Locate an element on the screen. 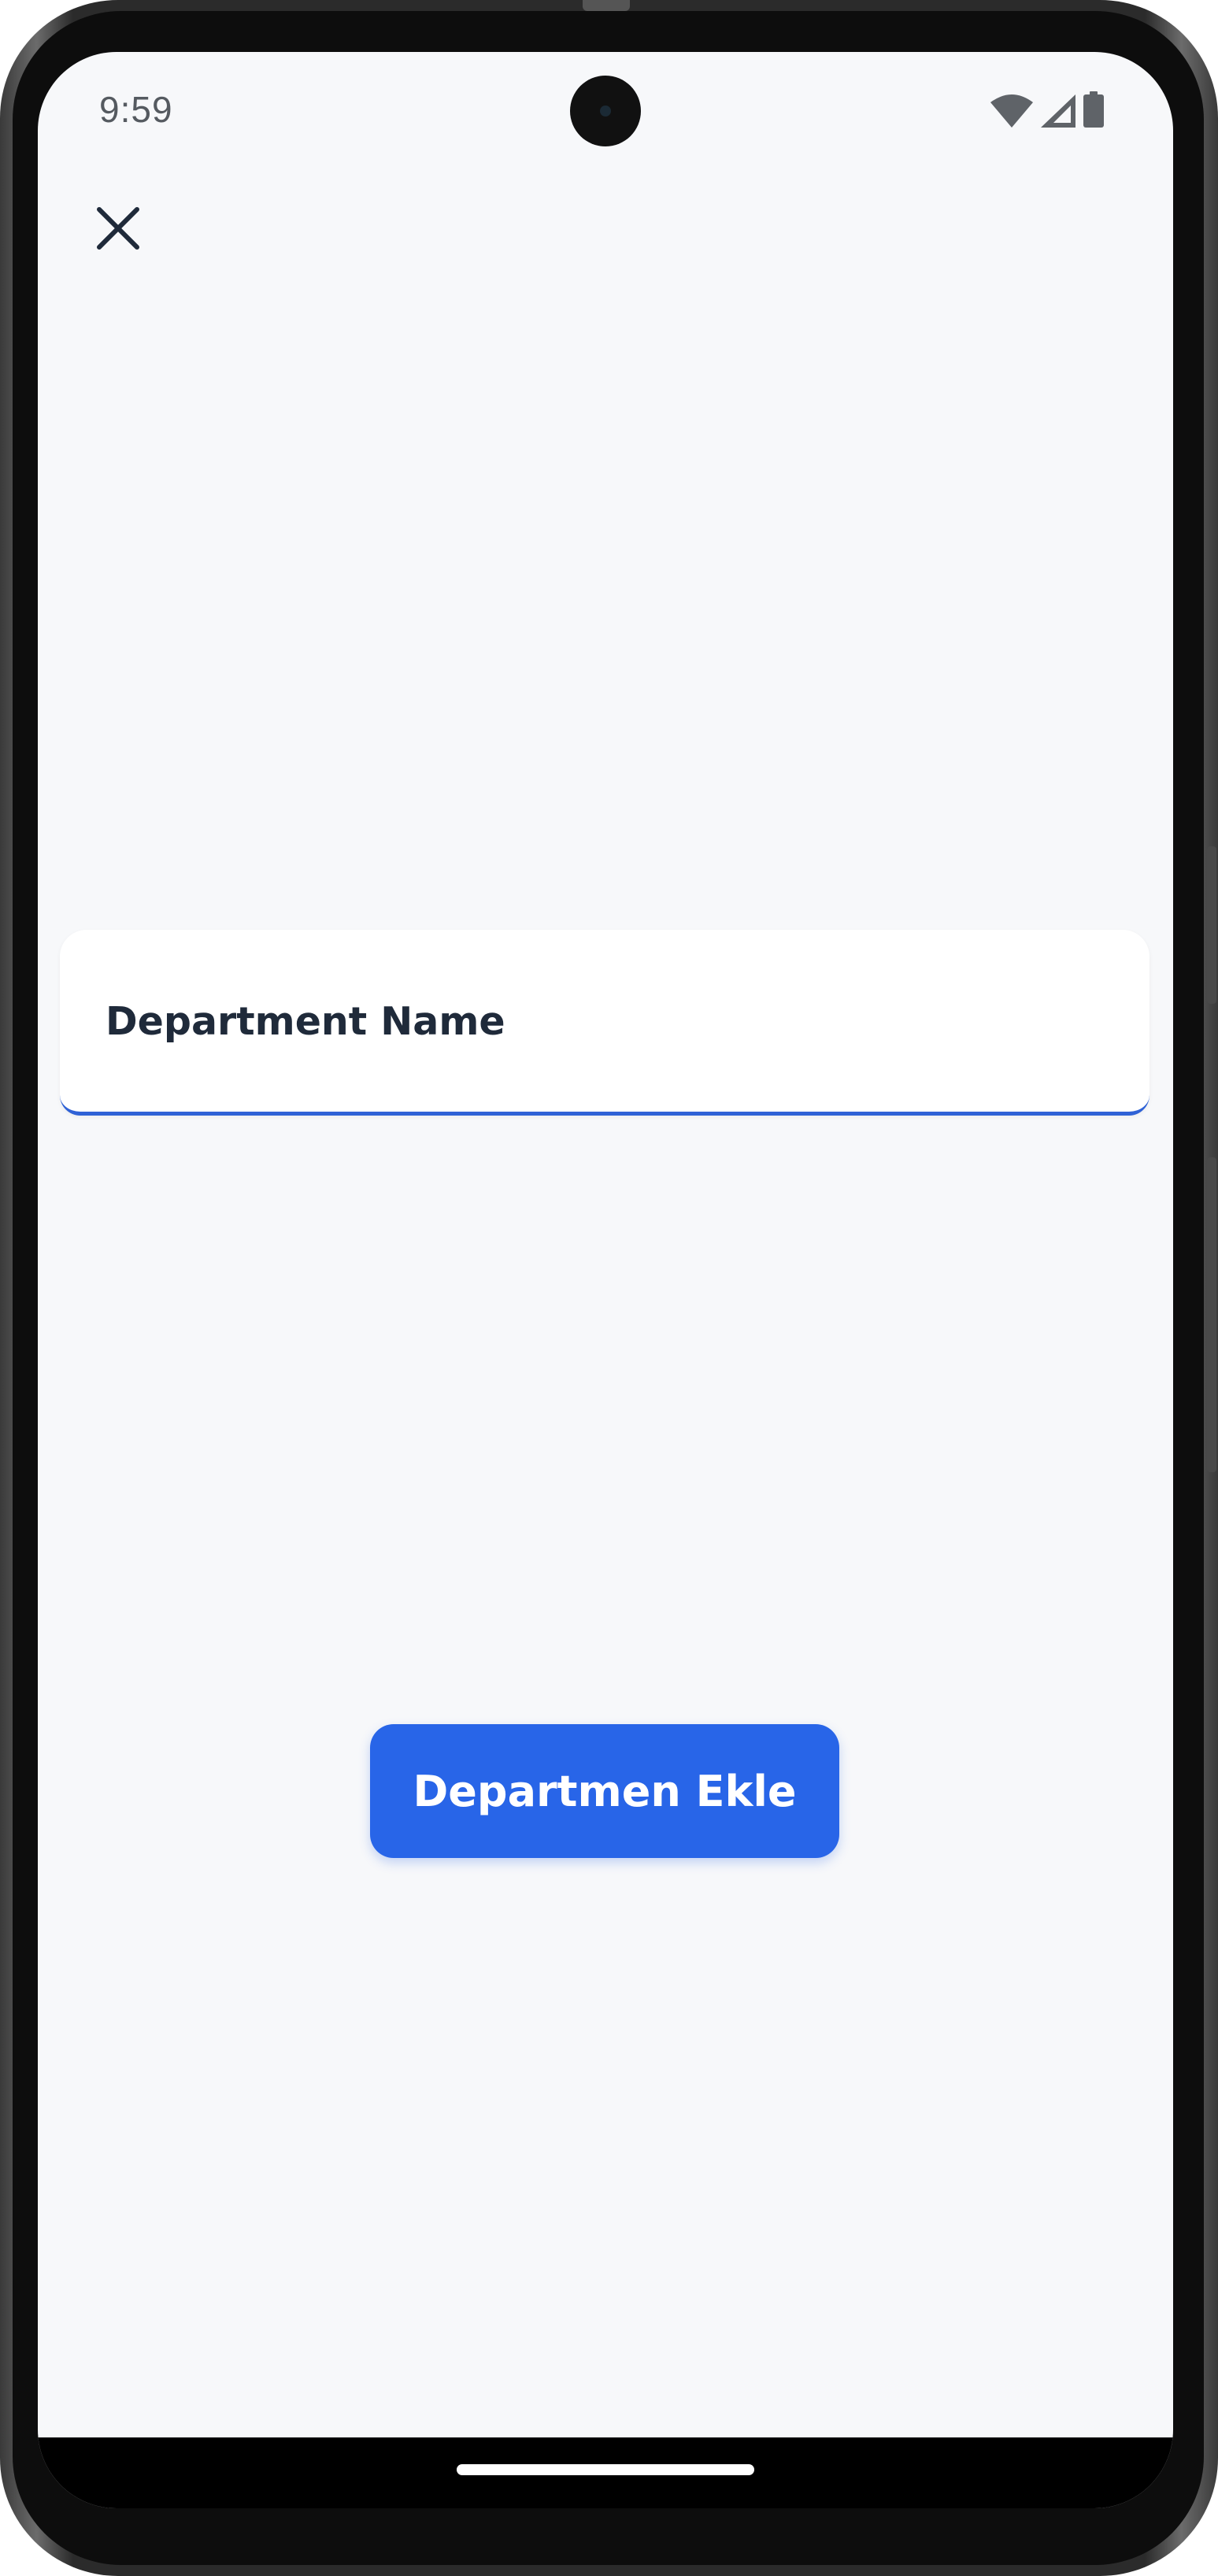  department-name-field-container is located at coordinates (605, 1023).